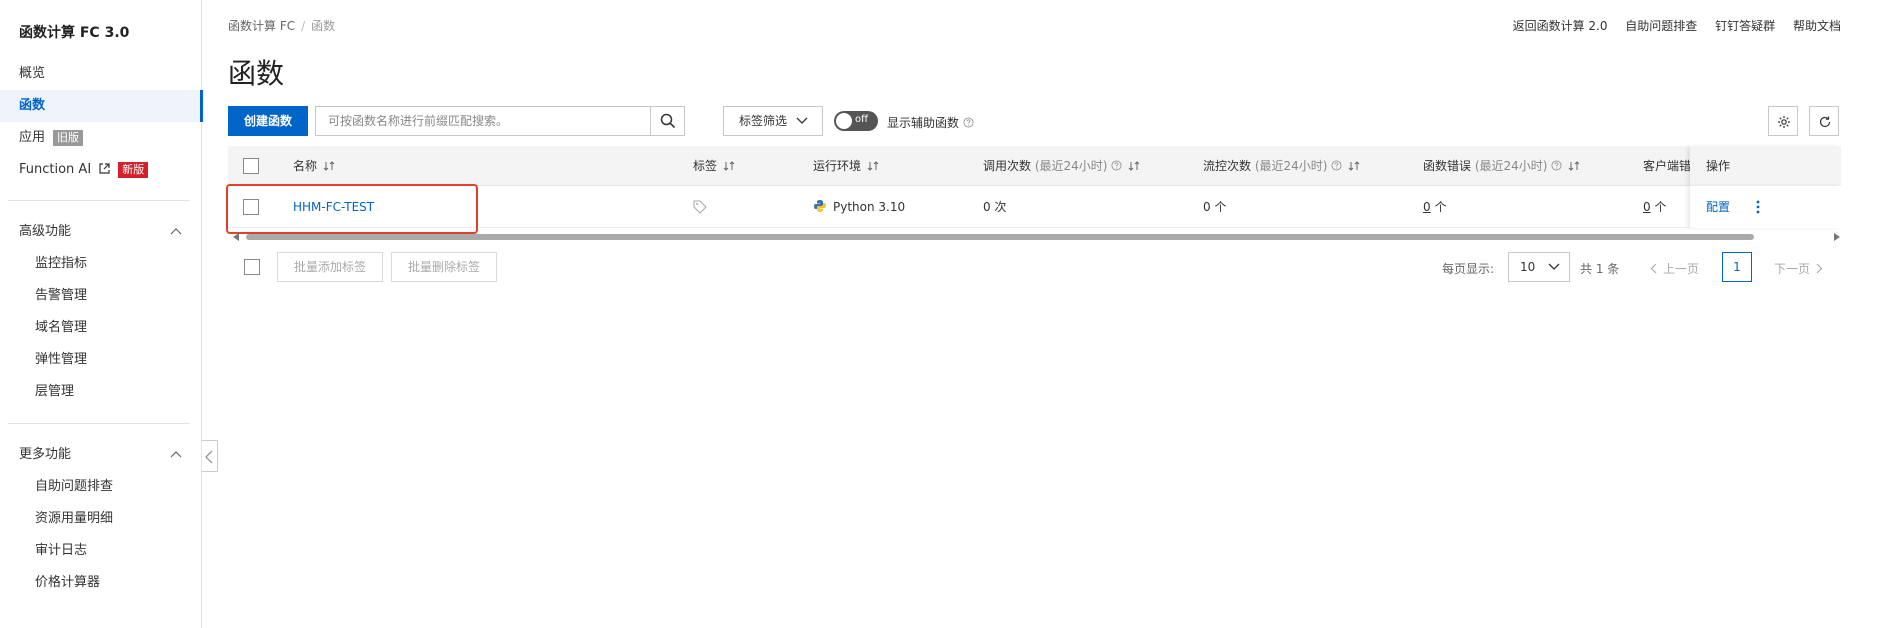 Image resolution: width=1881 pixels, height=628 pixels. I want to click on sidebar-item-domains: 域名管理, so click(101, 328).